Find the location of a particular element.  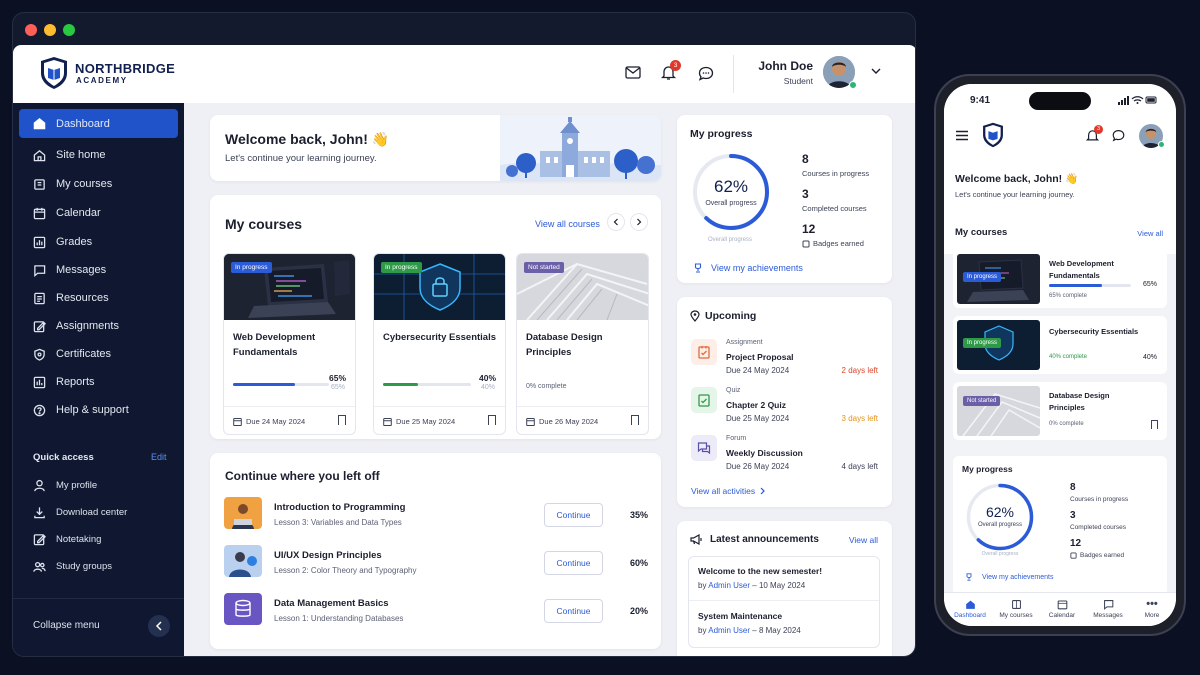

sidebar-item-certificates: Certificates is located at coordinates (98, 354).